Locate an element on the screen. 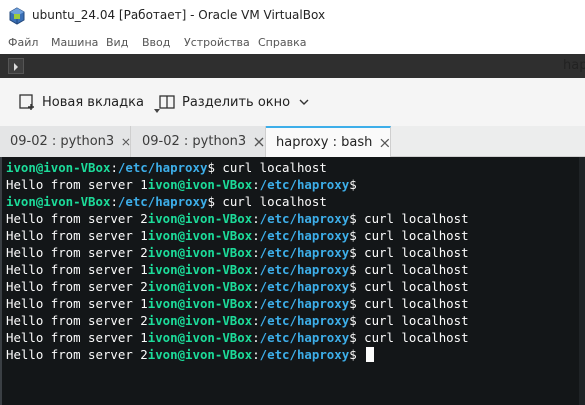 The height and width of the screenshot is (405, 585). menu-view: Вид is located at coordinates (117, 42).